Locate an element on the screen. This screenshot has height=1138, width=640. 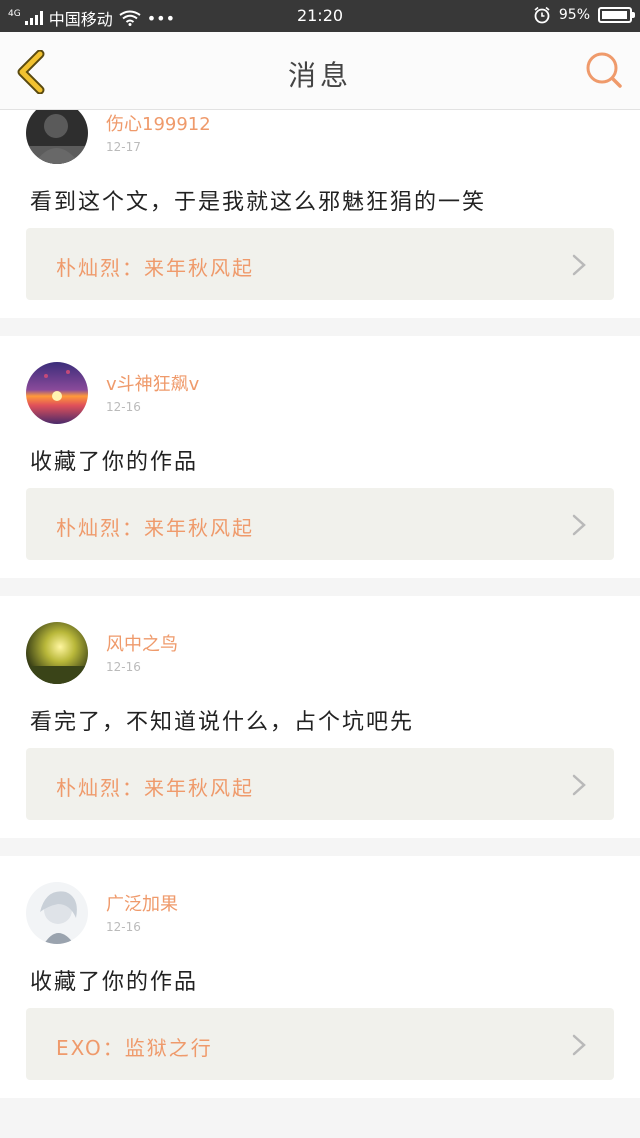
username: 风中之鸟 is located at coordinates (142, 643).